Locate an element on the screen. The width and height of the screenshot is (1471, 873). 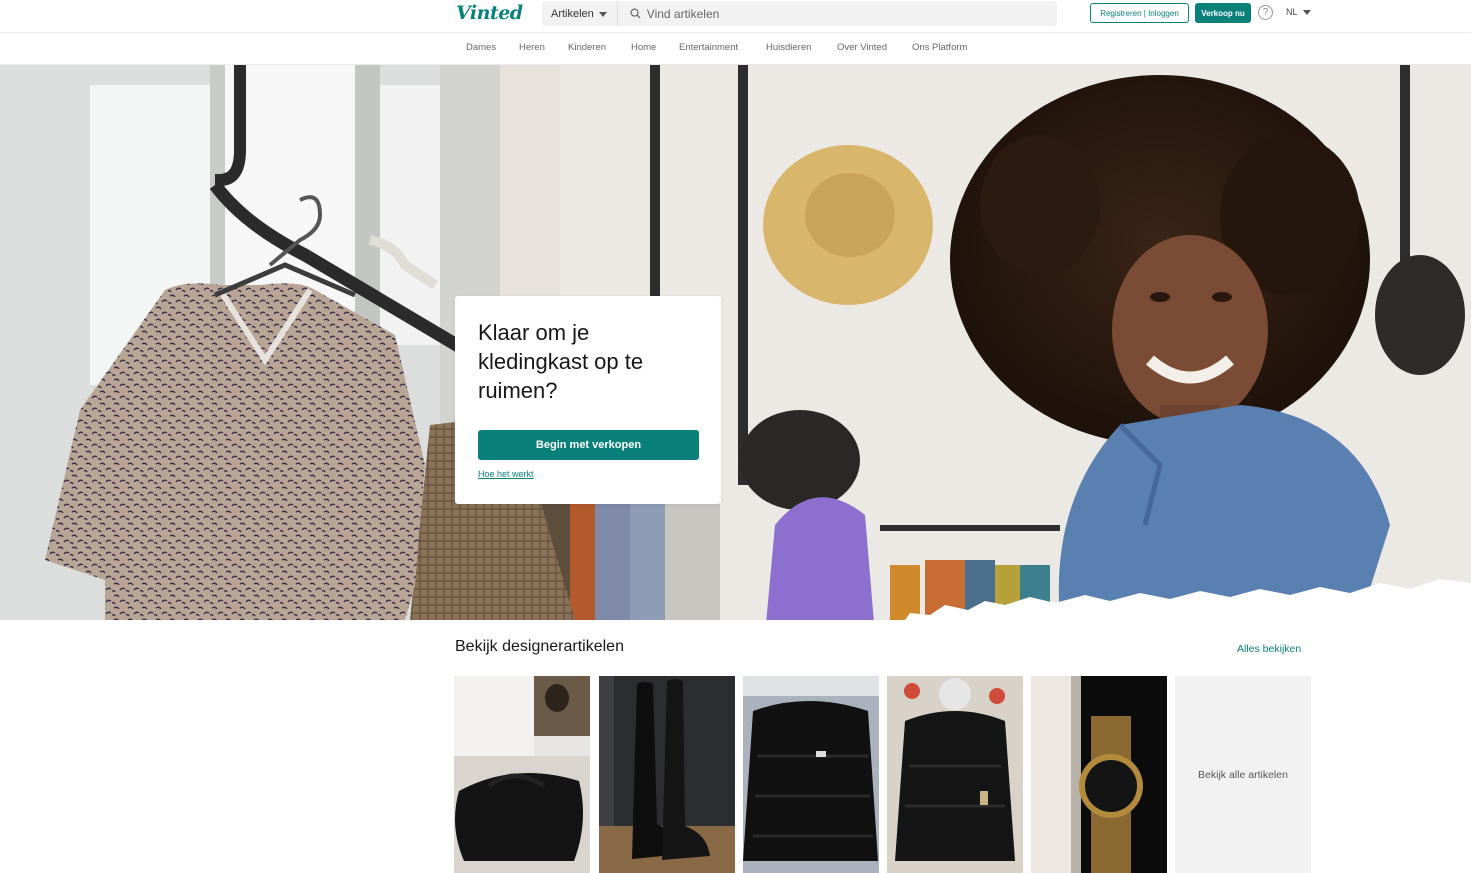
search-bar: Artikelen is located at coordinates (799, 13).